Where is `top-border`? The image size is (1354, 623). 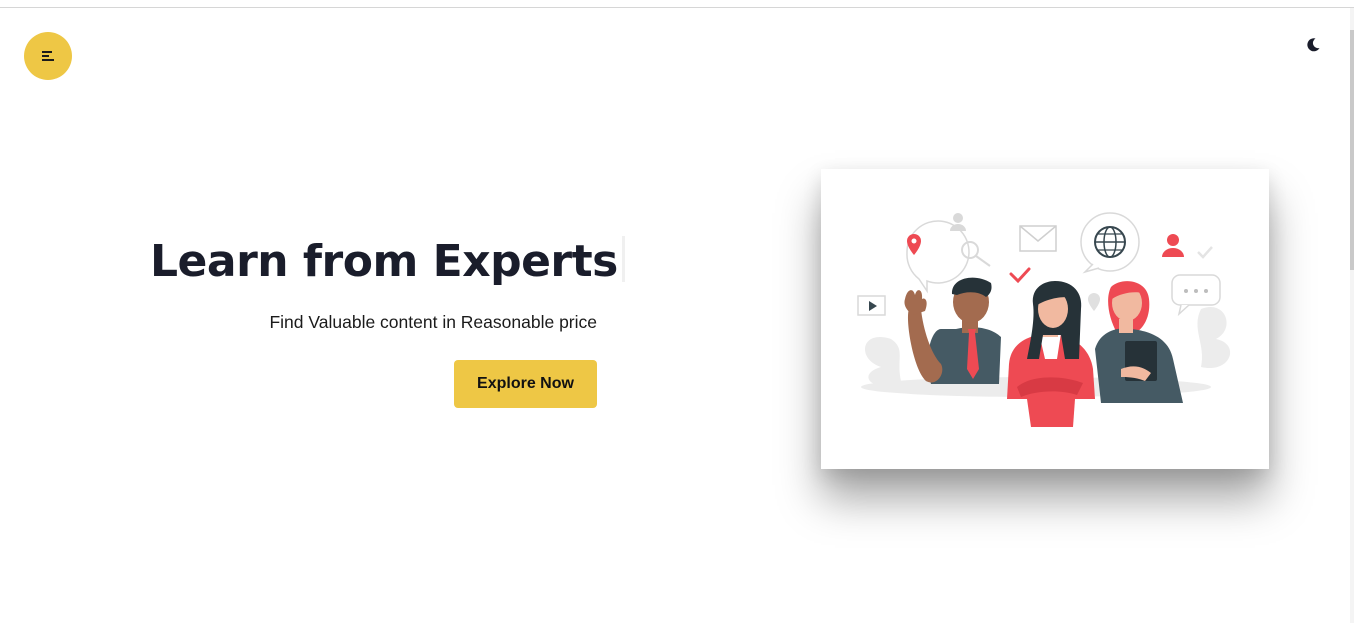
top-border is located at coordinates (677, 4).